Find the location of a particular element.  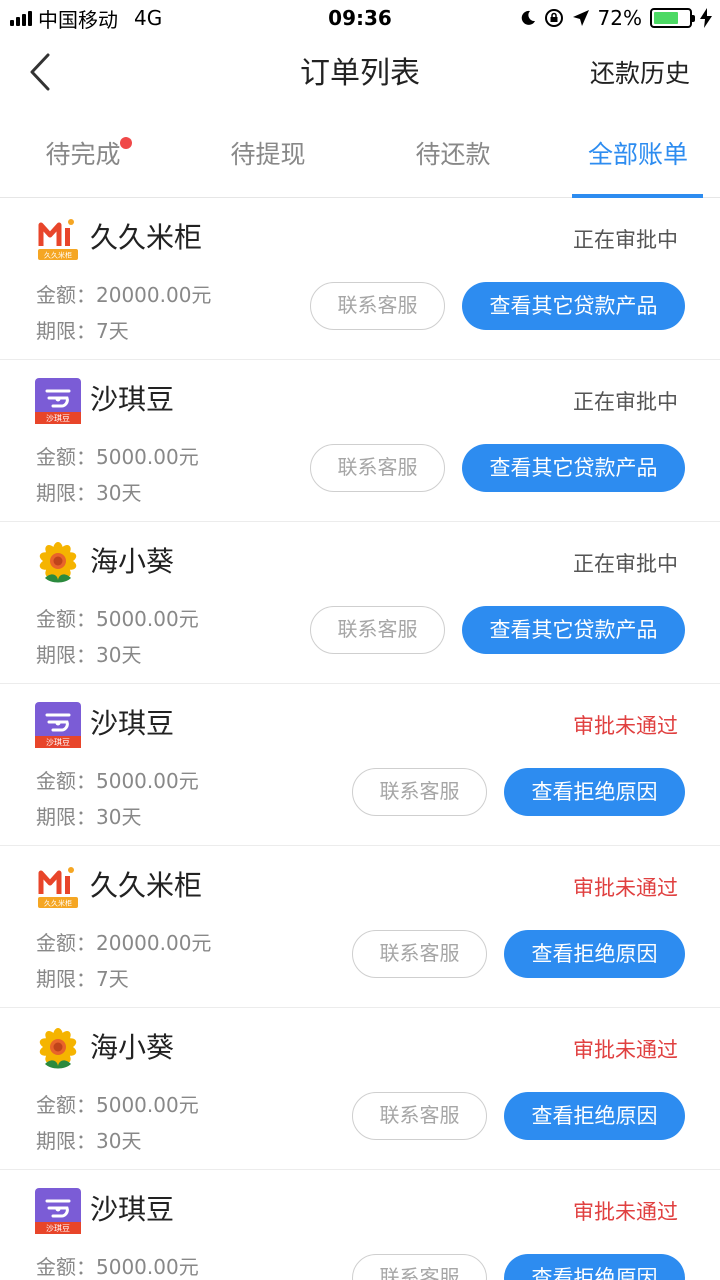

location-icon is located at coordinates (580, 18).